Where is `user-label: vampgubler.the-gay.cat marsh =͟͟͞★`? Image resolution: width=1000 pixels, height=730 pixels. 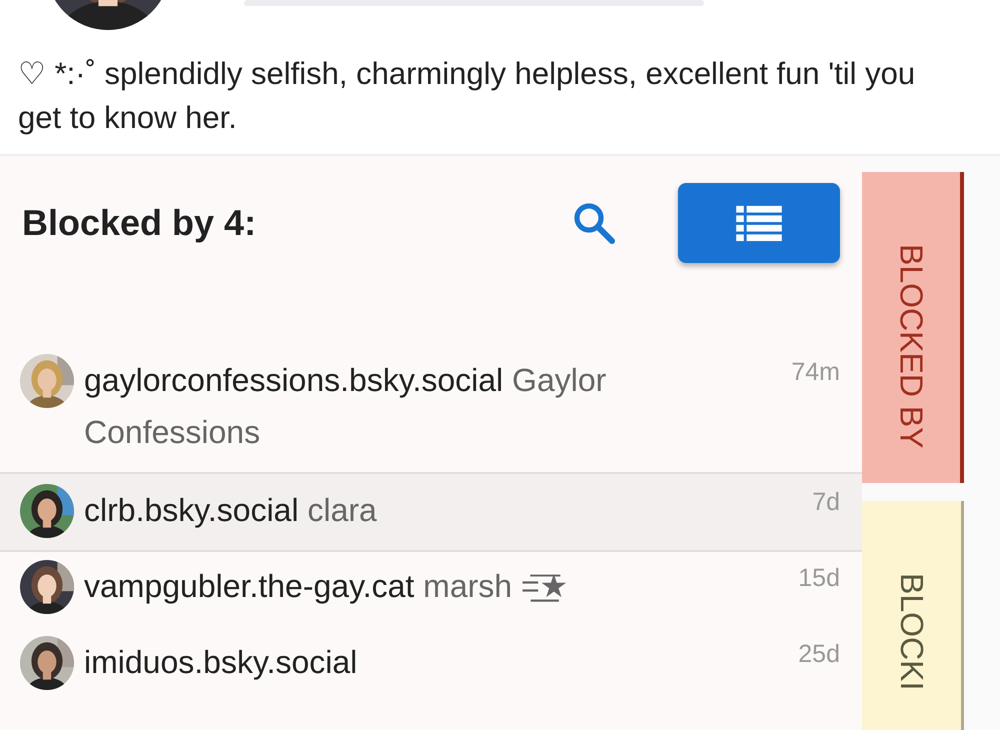 user-label: vampgubler.the-gay.cat marsh =͟͟͞★ is located at coordinates (327, 586).